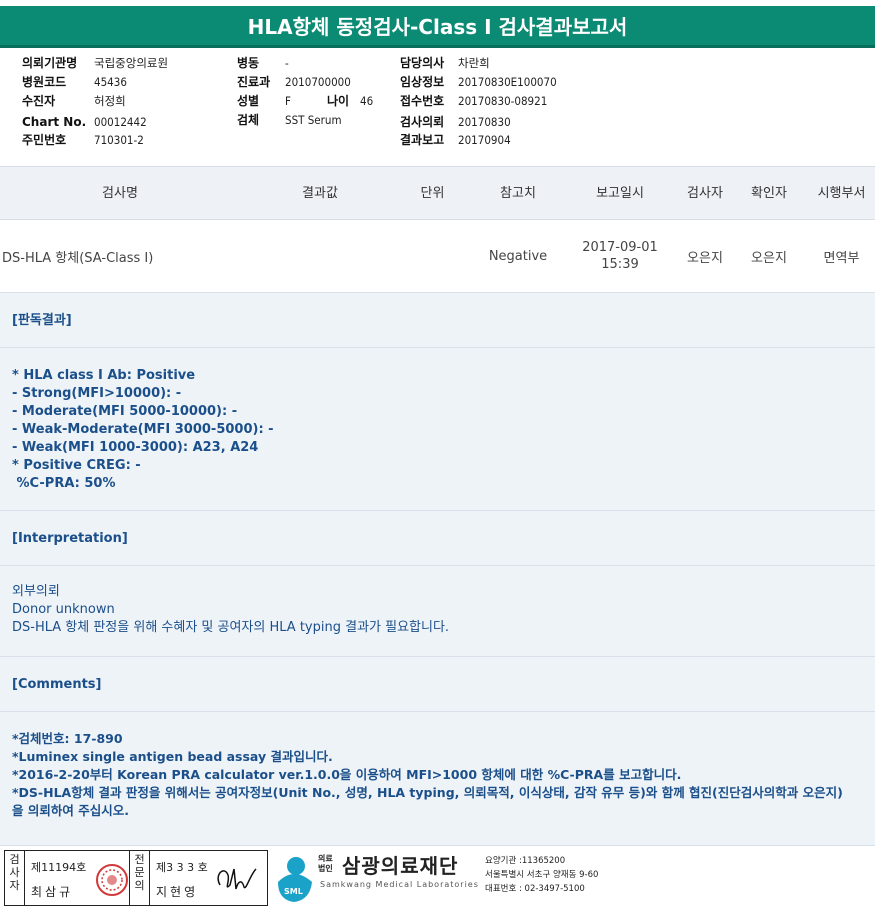  Describe the element at coordinates (620, 264) in the screenshot. I see `report-time: 15:39` at that location.